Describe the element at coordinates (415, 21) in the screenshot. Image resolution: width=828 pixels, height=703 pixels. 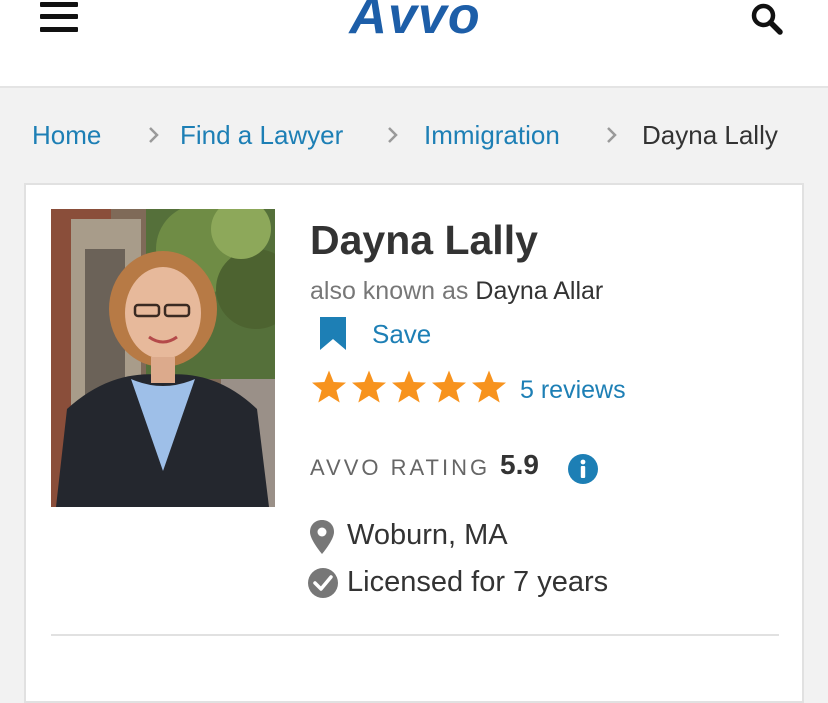
I see `avvo-logo: Avvo` at that location.